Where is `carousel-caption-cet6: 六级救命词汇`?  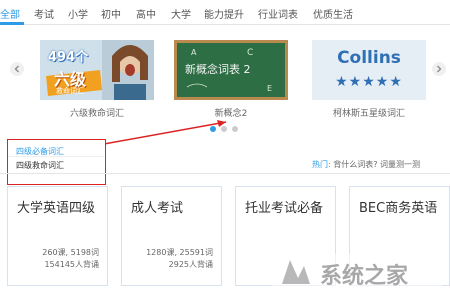 carousel-caption-cet6: 六级救命词汇 is located at coordinates (97, 112).